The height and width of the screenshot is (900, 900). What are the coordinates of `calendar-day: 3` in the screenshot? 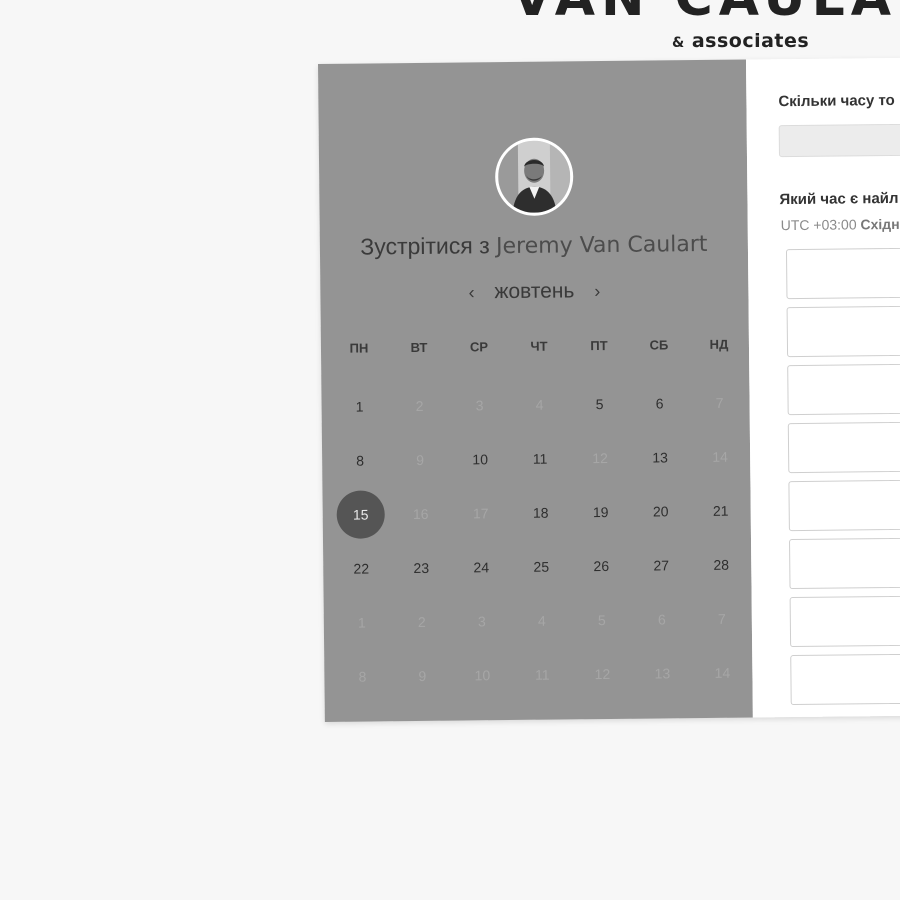 It's located at (482, 621).